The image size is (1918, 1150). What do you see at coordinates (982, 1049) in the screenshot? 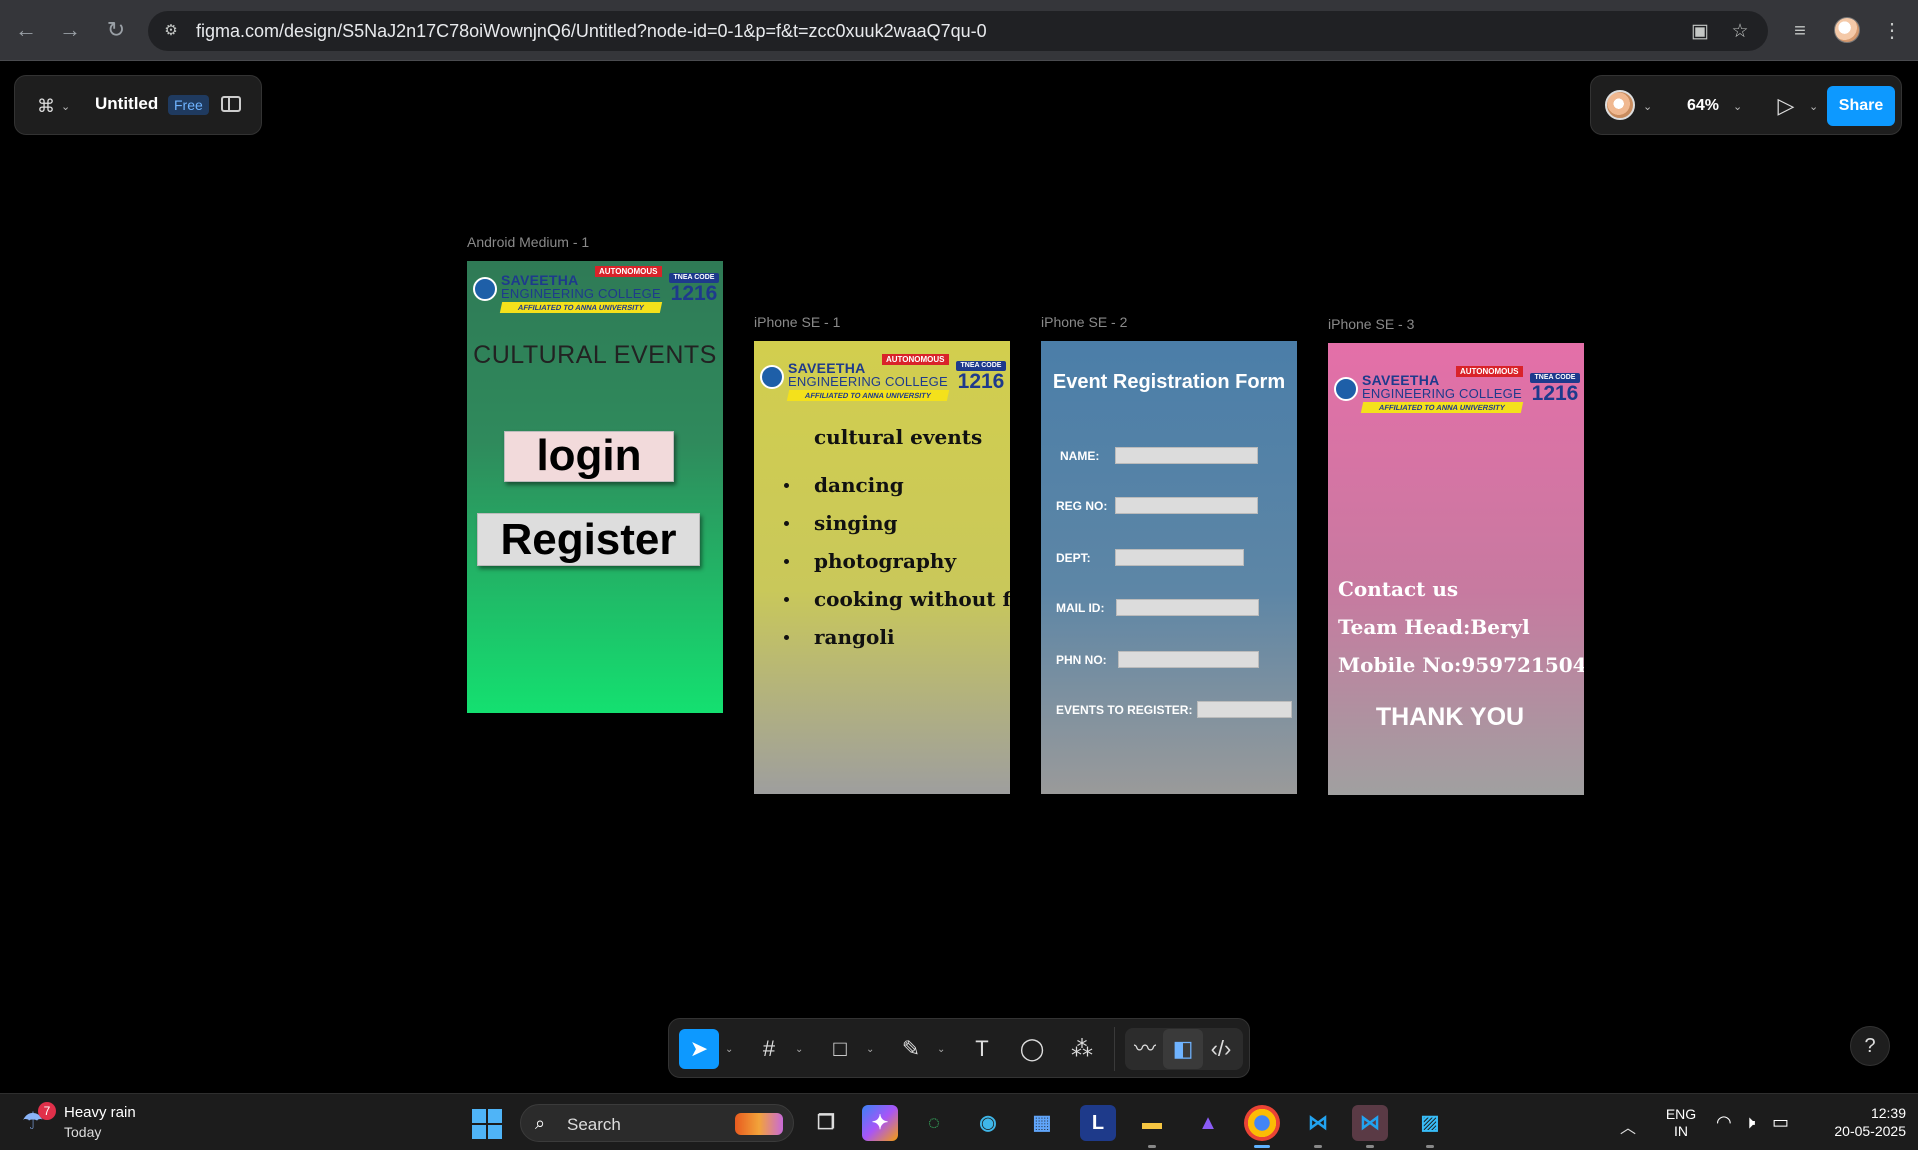
I see `text-tool-icon: T` at bounding box center [982, 1049].